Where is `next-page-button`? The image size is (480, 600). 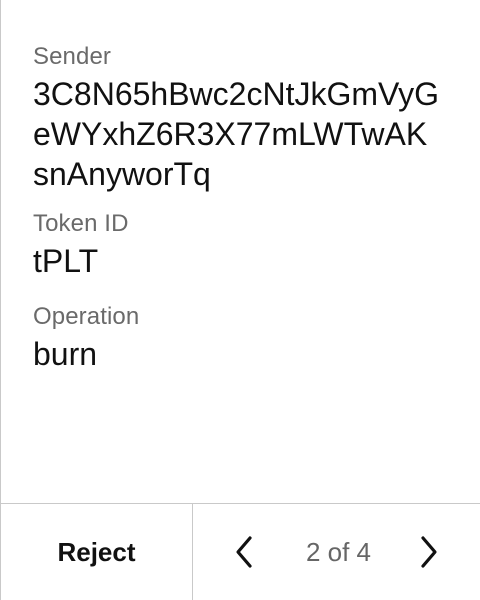 next-page-button is located at coordinates (429, 552).